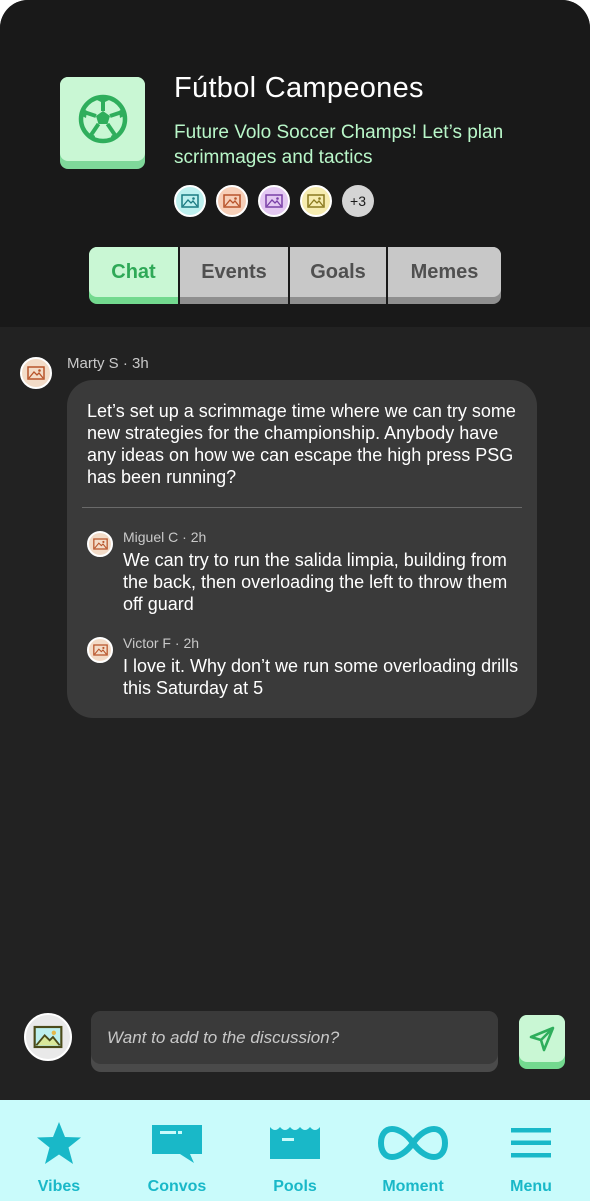  Describe the element at coordinates (297, 1038) in the screenshot. I see `message-input` at that location.